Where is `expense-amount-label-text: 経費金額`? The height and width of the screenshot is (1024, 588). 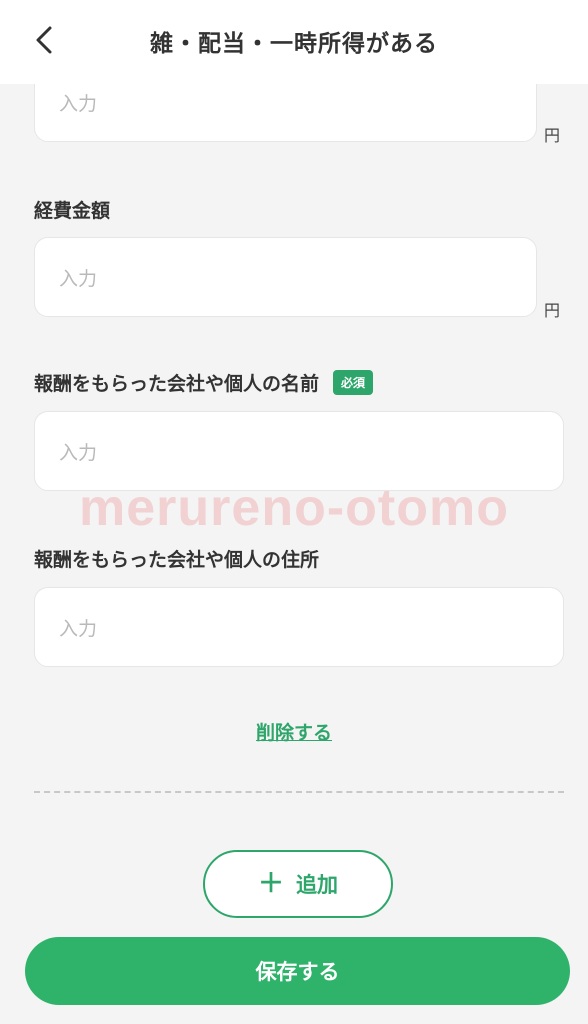 expense-amount-label-text: 経費金額 is located at coordinates (72, 211).